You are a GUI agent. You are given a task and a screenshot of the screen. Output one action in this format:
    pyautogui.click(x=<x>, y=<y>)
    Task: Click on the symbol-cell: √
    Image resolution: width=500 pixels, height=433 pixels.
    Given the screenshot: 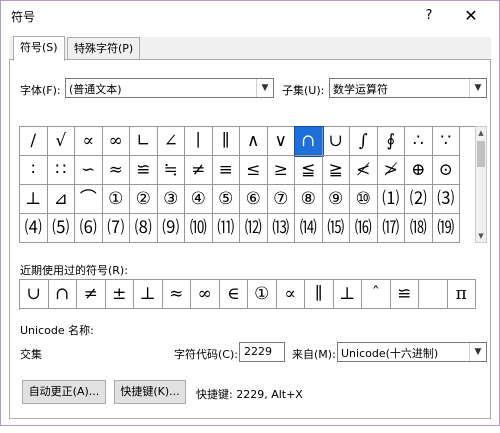 What is the action you would take?
    pyautogui.click(x=61, y=141)
    